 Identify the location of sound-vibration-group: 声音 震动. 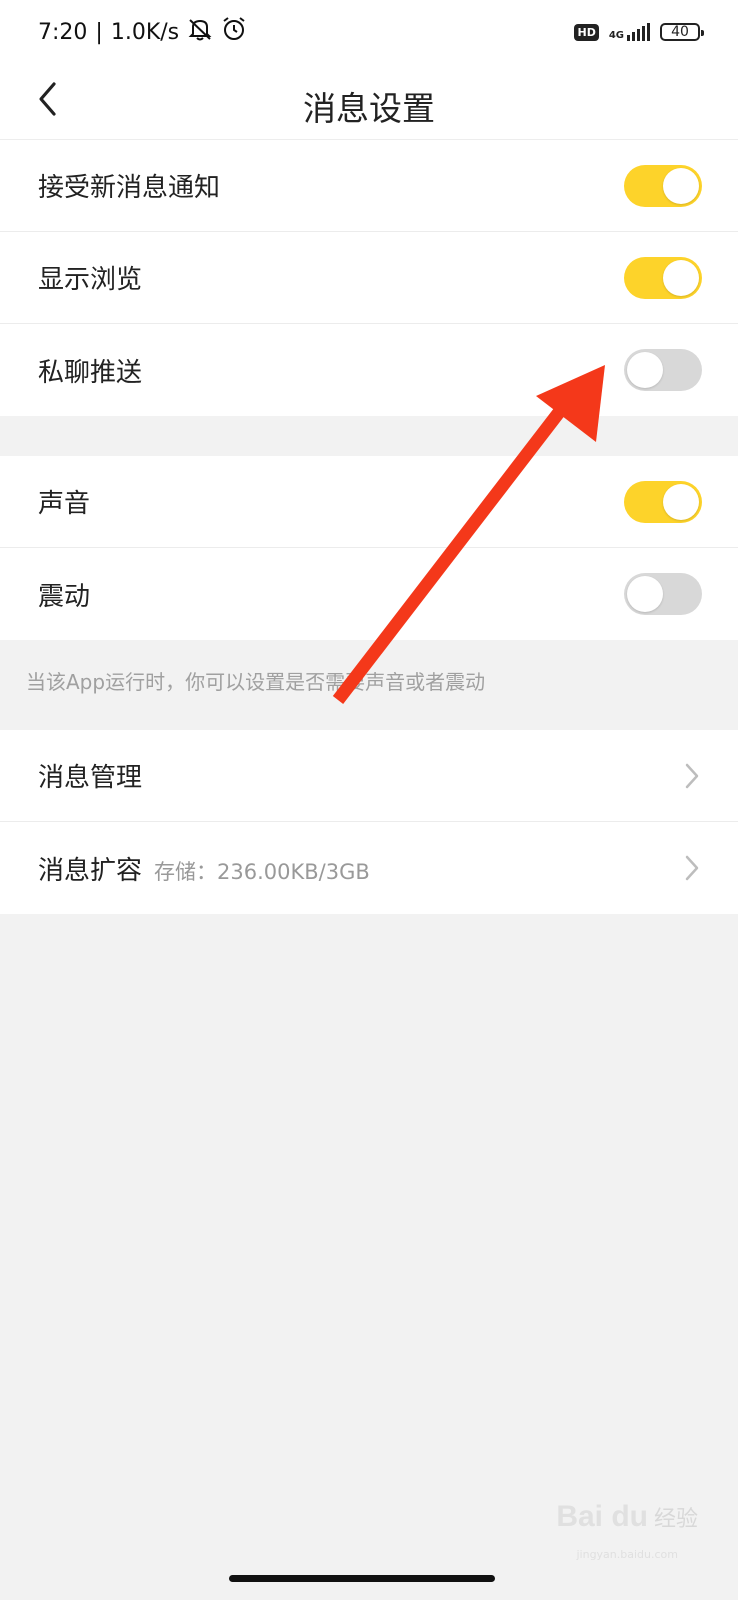
(369, 548).